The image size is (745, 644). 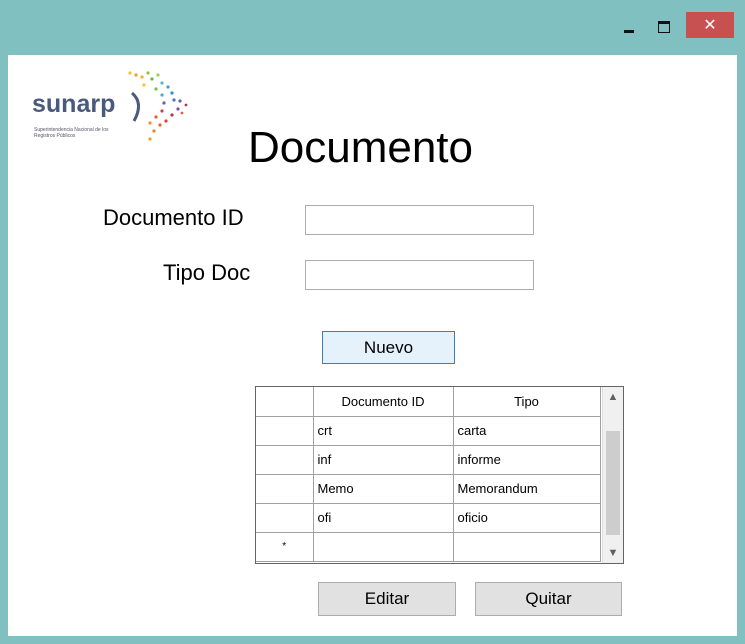 I want to click on title-bar: ✕, so click(x=372, y=27).